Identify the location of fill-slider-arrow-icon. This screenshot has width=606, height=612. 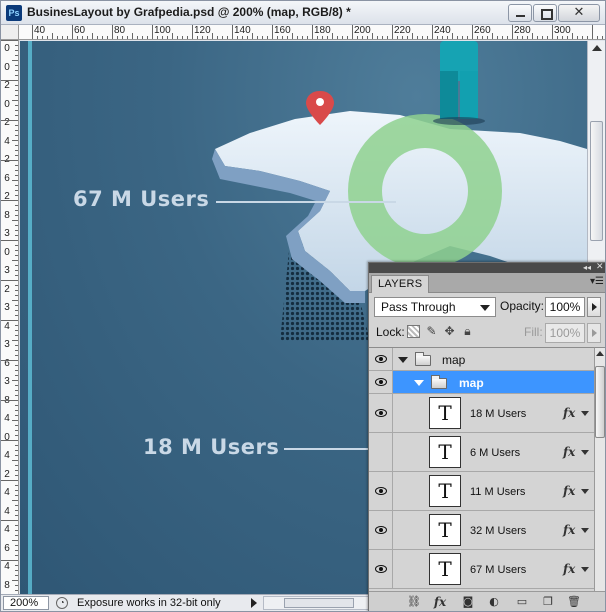
(594, 333).